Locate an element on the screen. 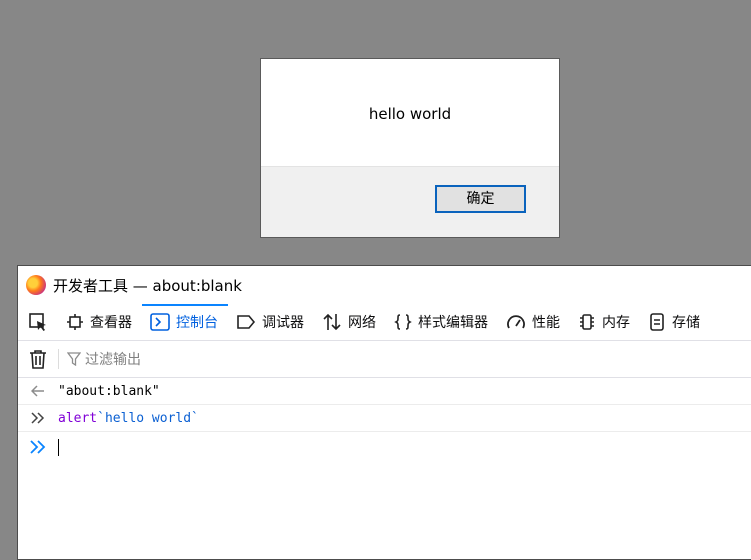 The height and width of the screenshot is (560, 751). prompt-chevron-icon is located at coordinates (38, 447).